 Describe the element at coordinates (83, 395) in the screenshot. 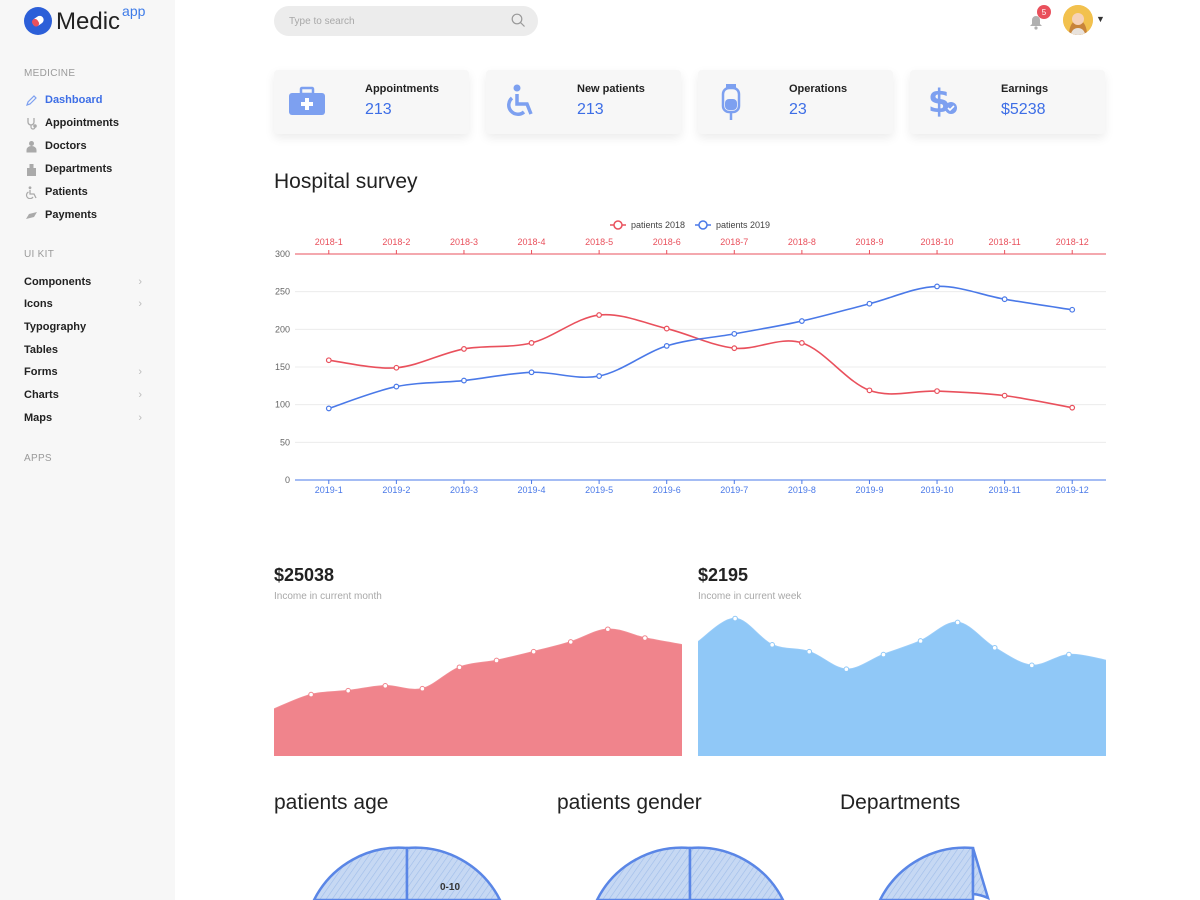

I see `sidebar-item-charts: Charts ›` at that location.